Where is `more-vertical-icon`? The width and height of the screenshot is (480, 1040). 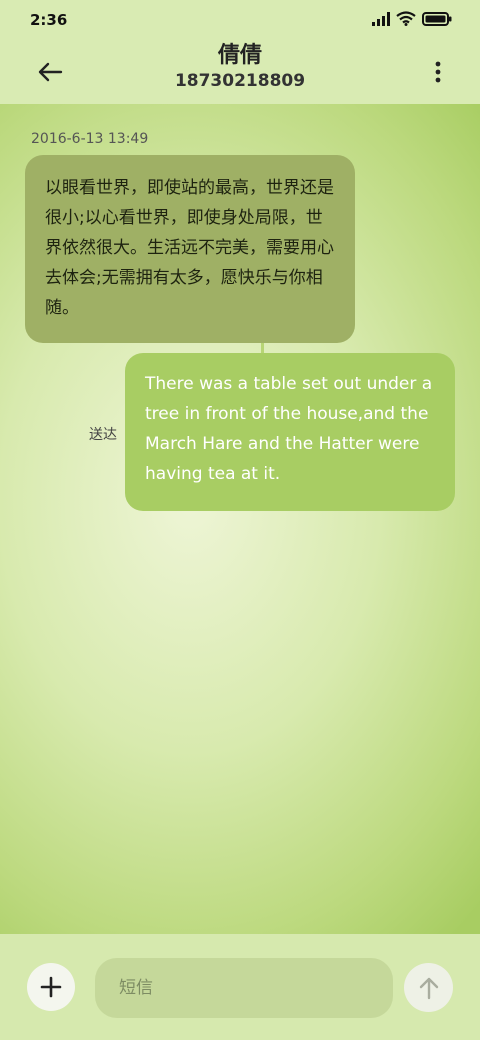 more-vertical-icon is located at coordinates (438, 72).